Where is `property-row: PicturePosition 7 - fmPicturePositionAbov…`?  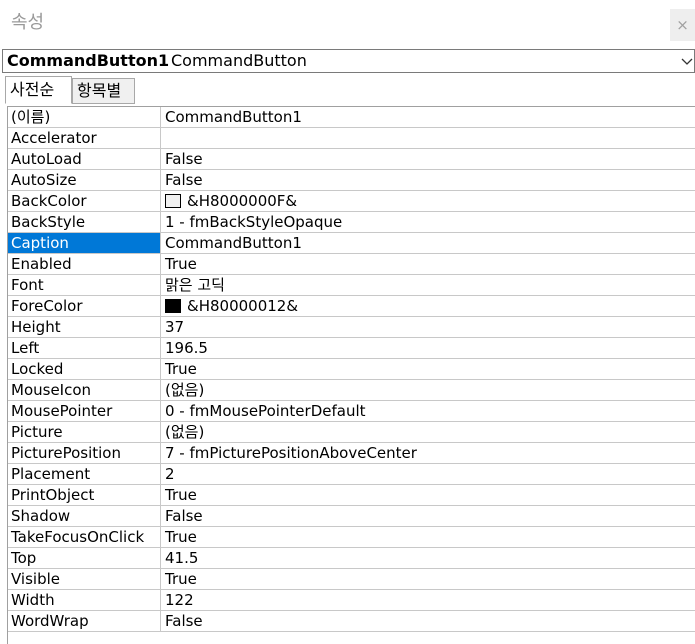
property-row: PicturePosition 7 - fmPicturePositionAbov… is located at coordinates (351, 453).